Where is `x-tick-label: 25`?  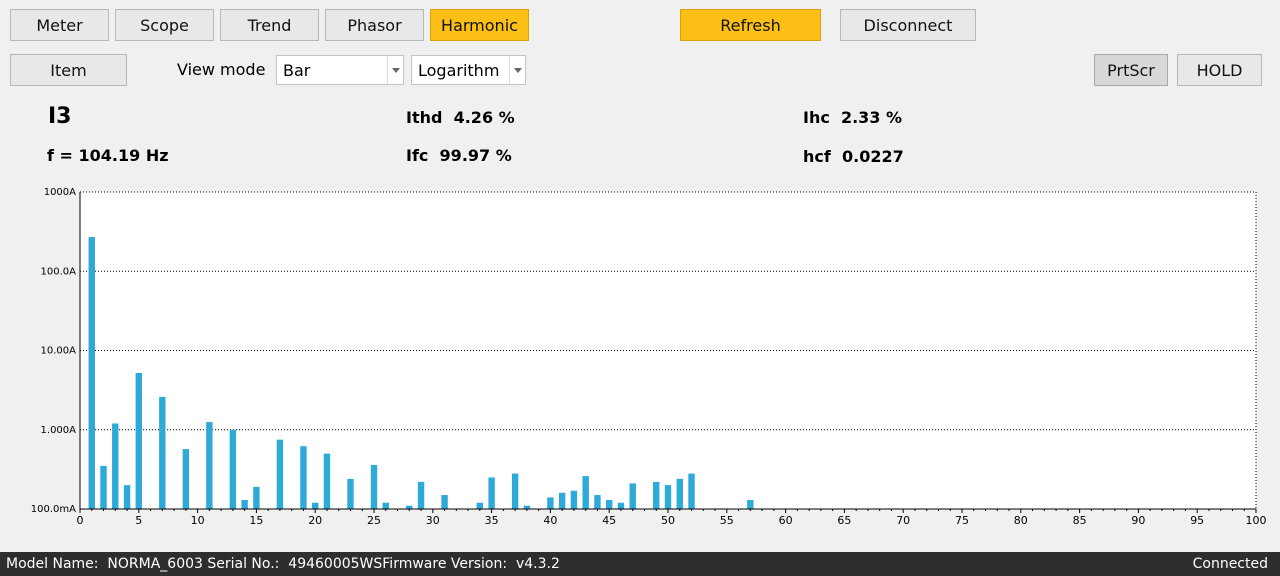
x-tick-label: 25 is located at coordinates (374, 520).